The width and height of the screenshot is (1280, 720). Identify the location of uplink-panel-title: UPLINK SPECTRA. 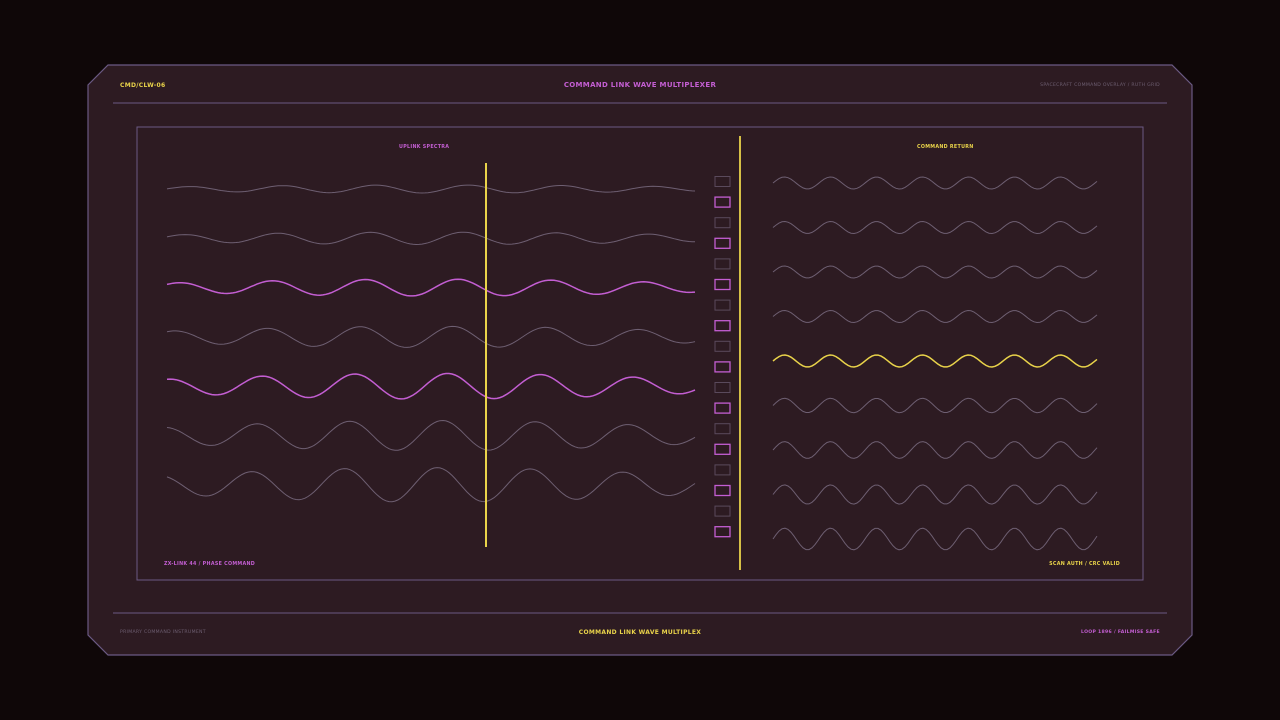
(424, 147).